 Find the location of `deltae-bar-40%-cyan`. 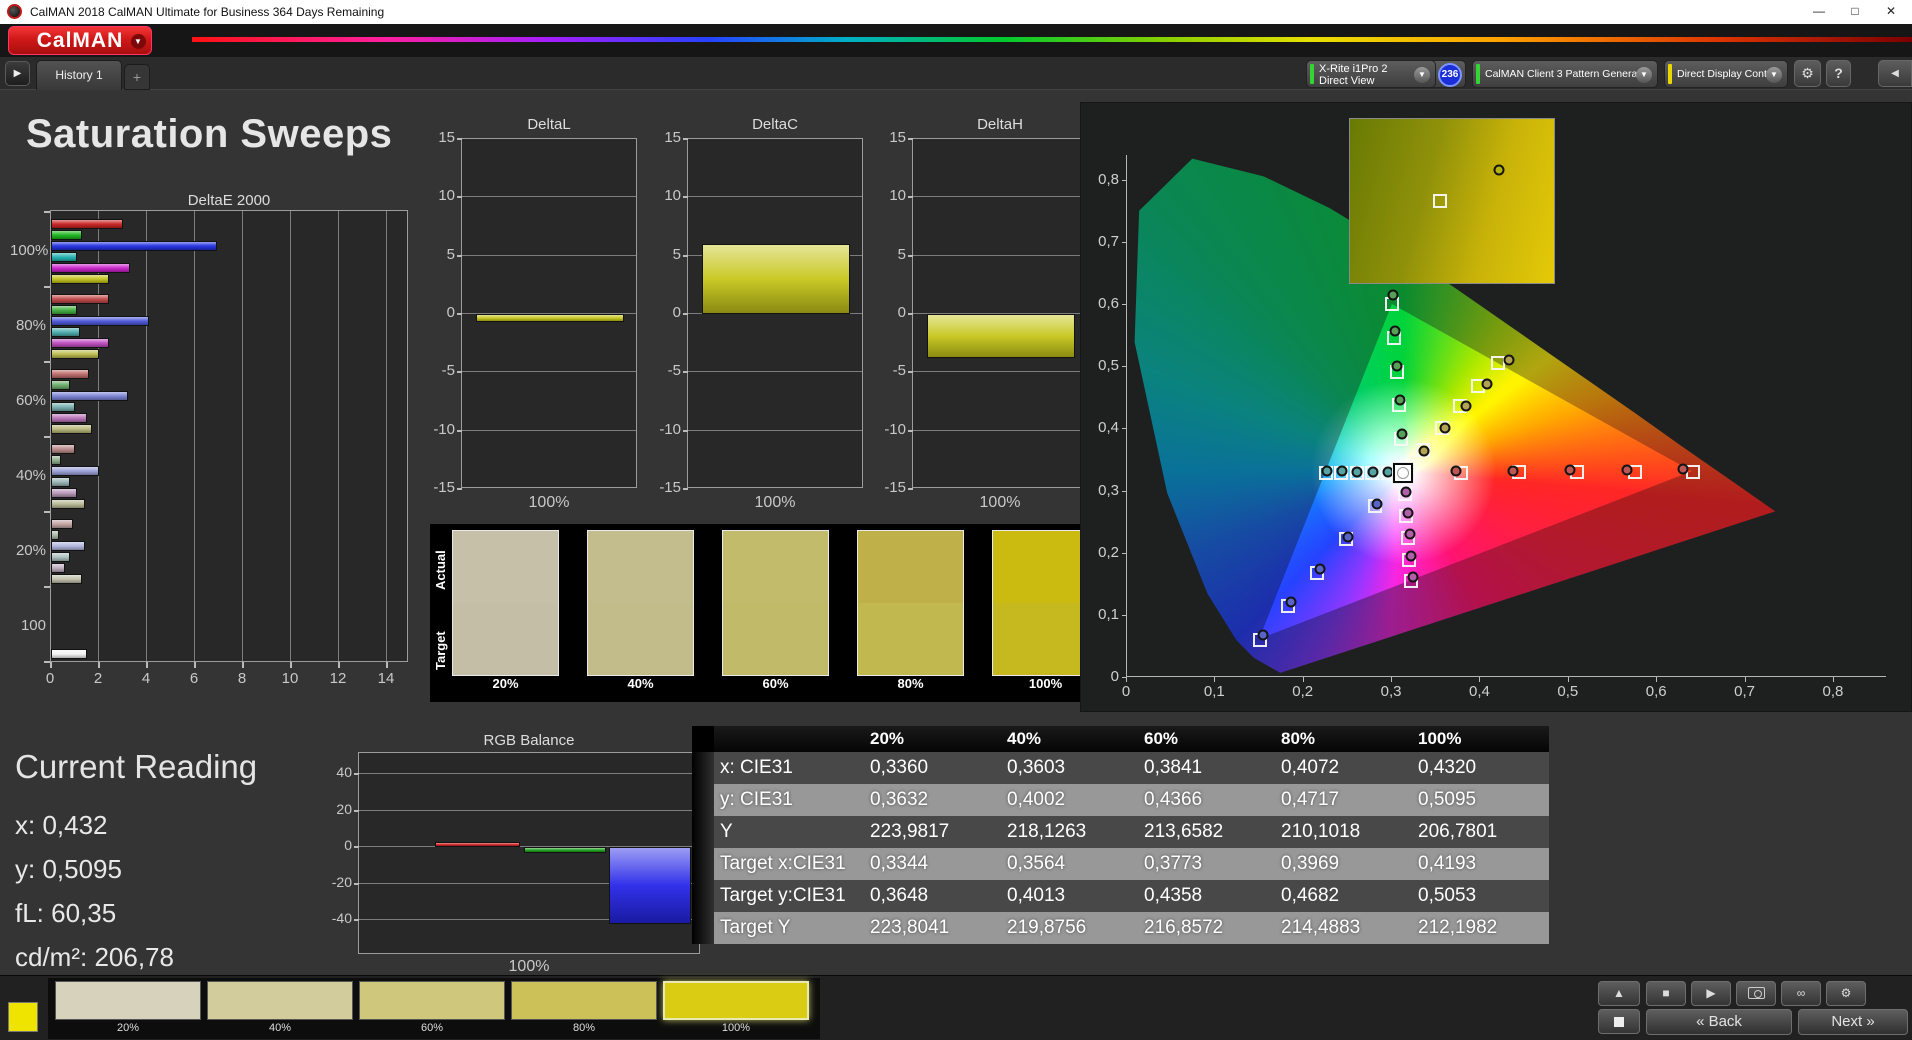

deltae-bar-40%-cyan is located at coordinates (61, 482).